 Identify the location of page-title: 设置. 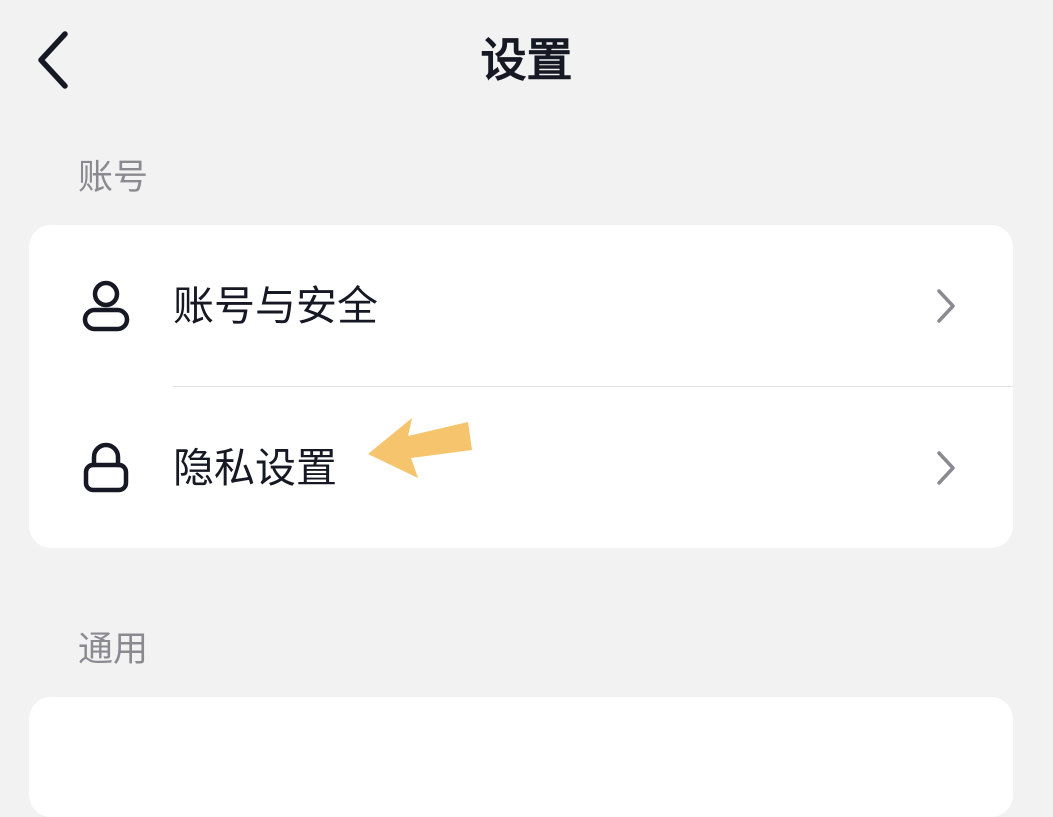
(526, 60).